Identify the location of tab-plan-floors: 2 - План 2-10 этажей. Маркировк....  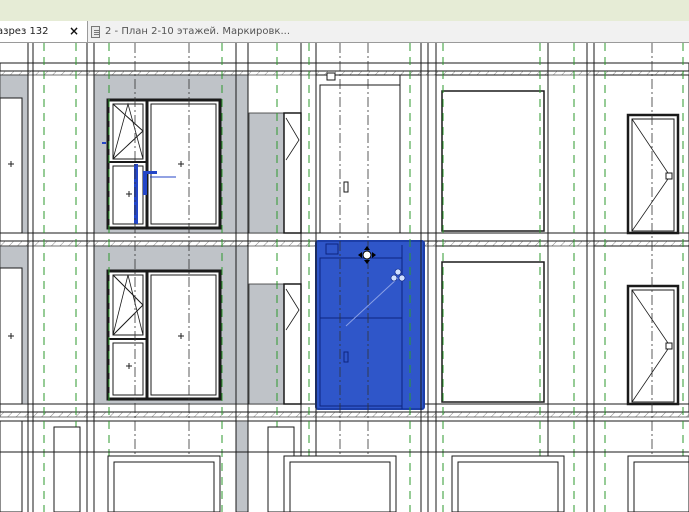
(190, 31).